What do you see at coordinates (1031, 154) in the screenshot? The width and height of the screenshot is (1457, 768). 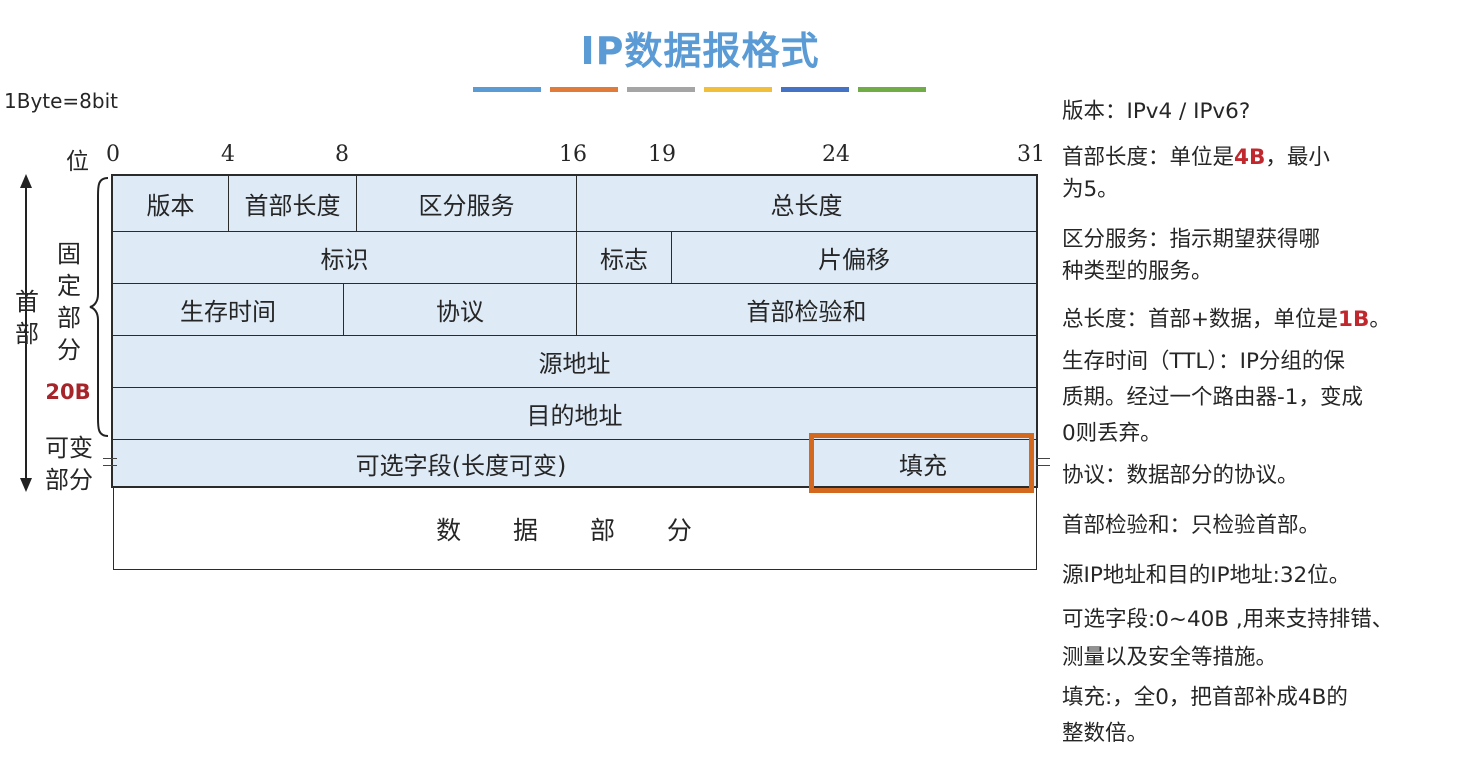 I see `bit-number: 31` at bounding box center [1031, 154].